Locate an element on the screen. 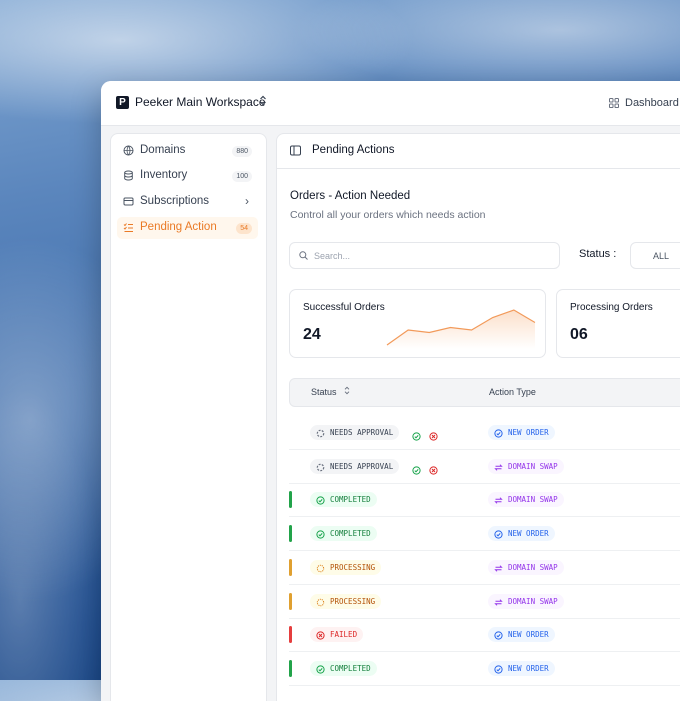 This screenshot has width=680, height=701. status-filter-label: Status : is located at coordinates (598, 254).